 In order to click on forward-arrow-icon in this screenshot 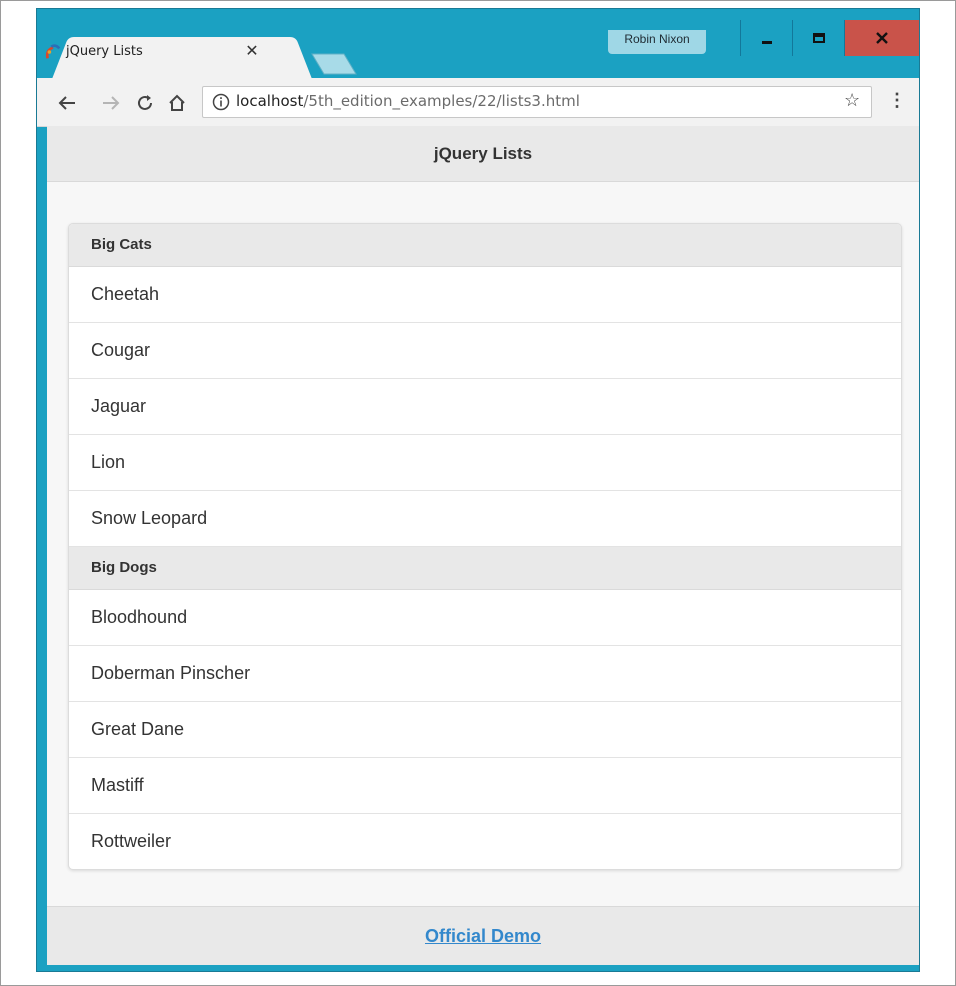, I will do `click(111, 103)`.